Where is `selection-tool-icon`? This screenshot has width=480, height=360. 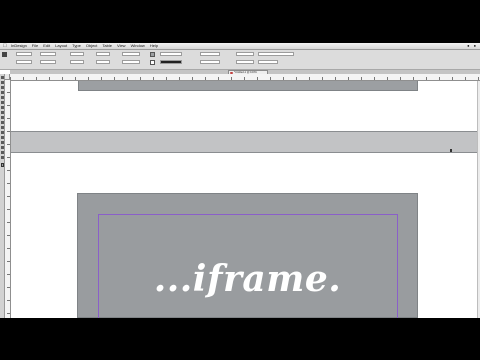 selection-tool-icon is located at coordinates (4, 54).